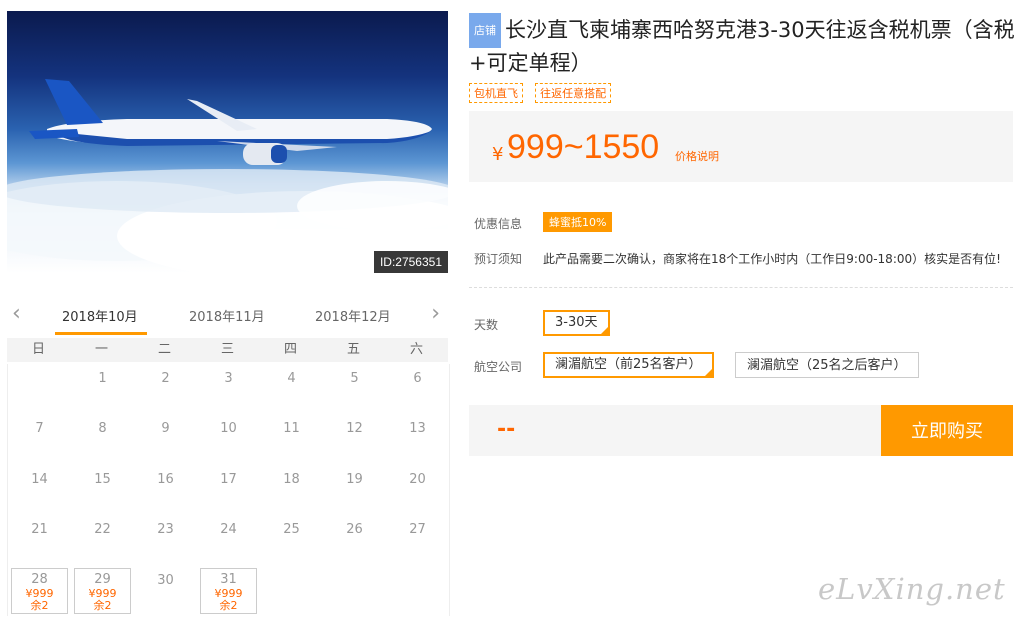 The image size is (1023, 626). I want to click on calendar-day-number: 16, so click(165, 479).